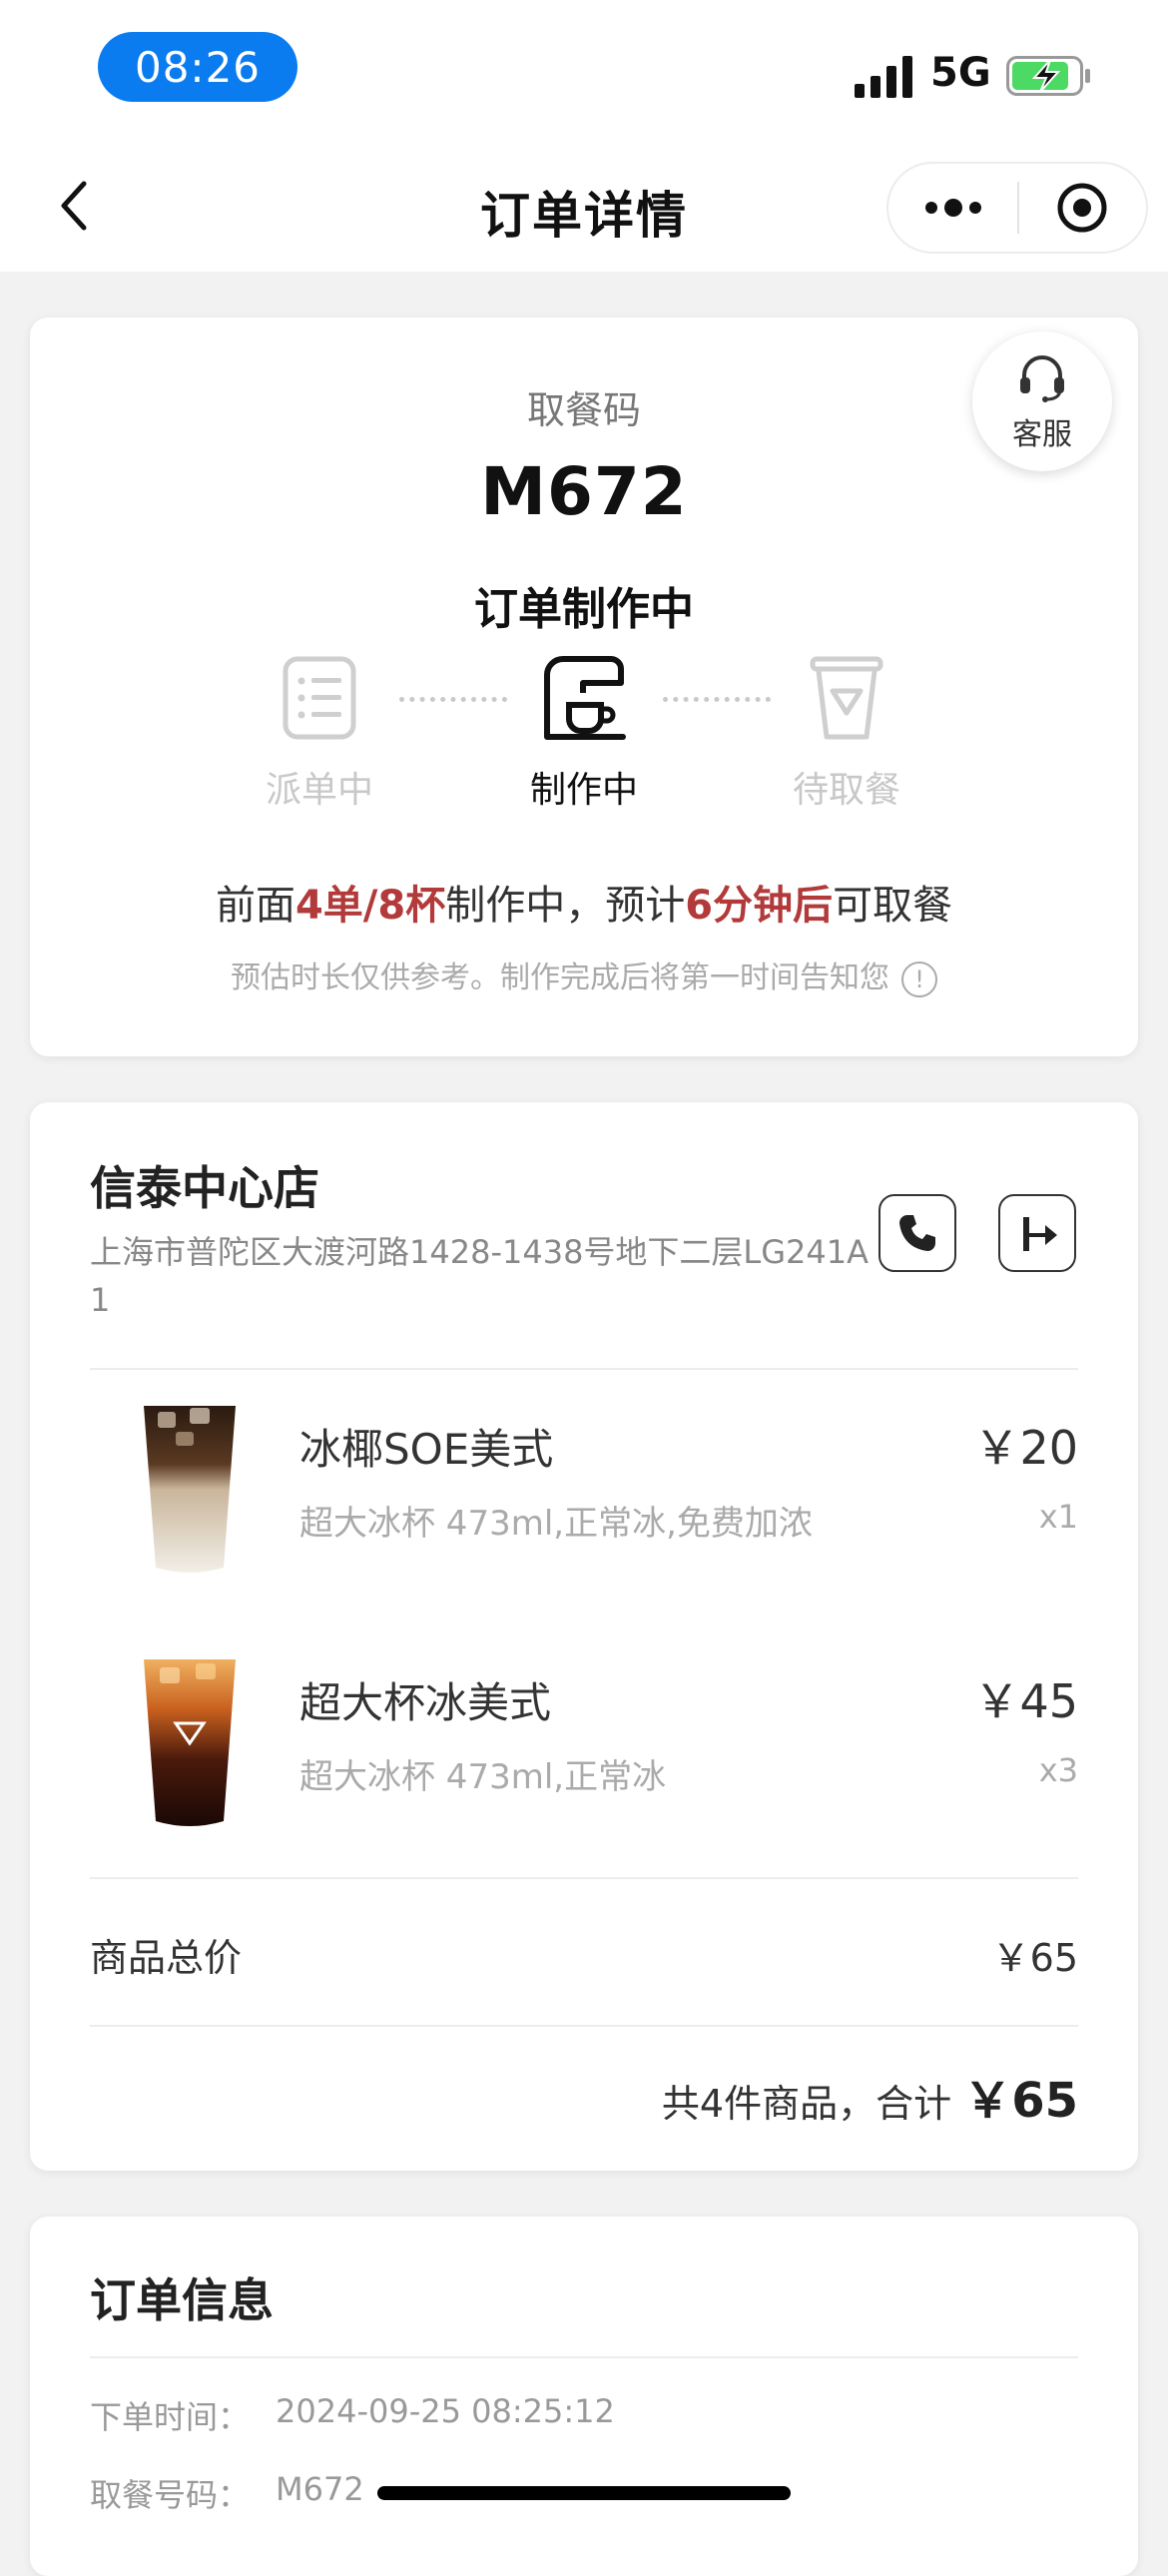 The image size is (1168, 2576). What do you see at coordinates (1058, 1770) in the screenshot?
I see `item-quantity: x3` at bounding box center [1058, 1770].